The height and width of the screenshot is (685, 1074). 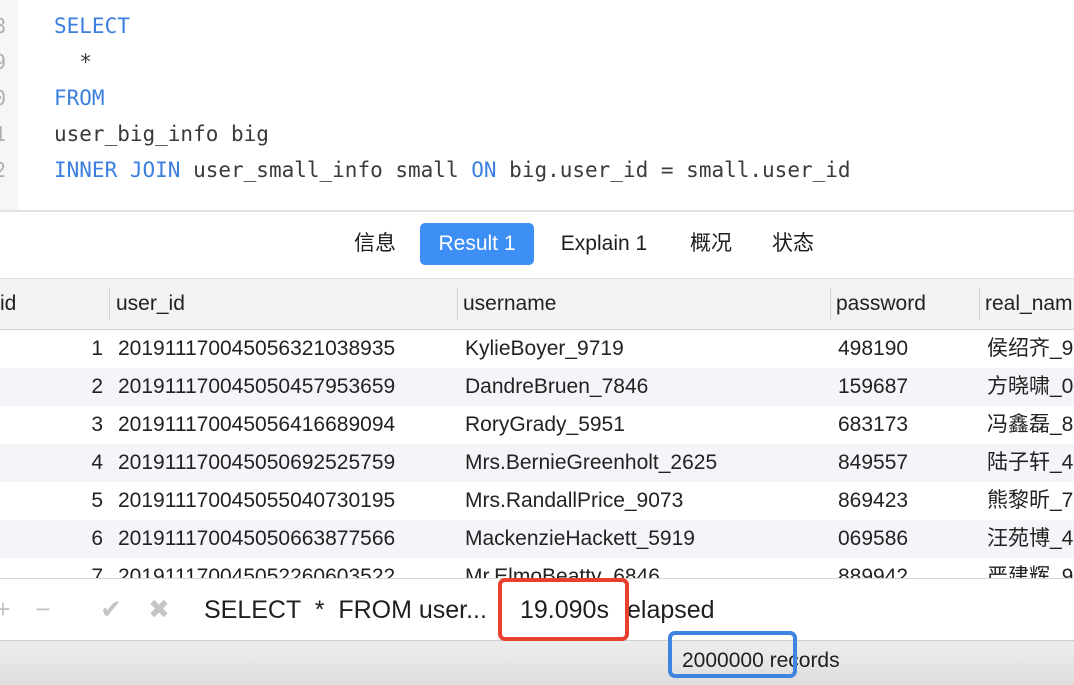 What do you see at coordinates (646, 425) in the screenshot?
I see `cell-username: RoryGrady_5951` at bounding box center [646, 425].